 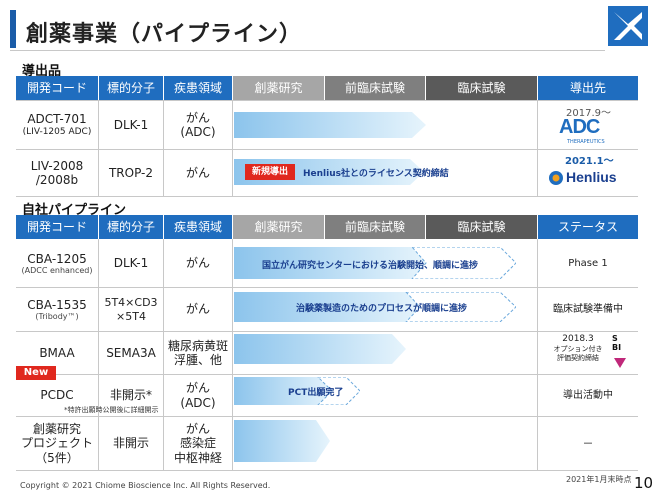 I want to click on dev-code-cell: LIV-2008 /2008b, so click(x=57, y=173).